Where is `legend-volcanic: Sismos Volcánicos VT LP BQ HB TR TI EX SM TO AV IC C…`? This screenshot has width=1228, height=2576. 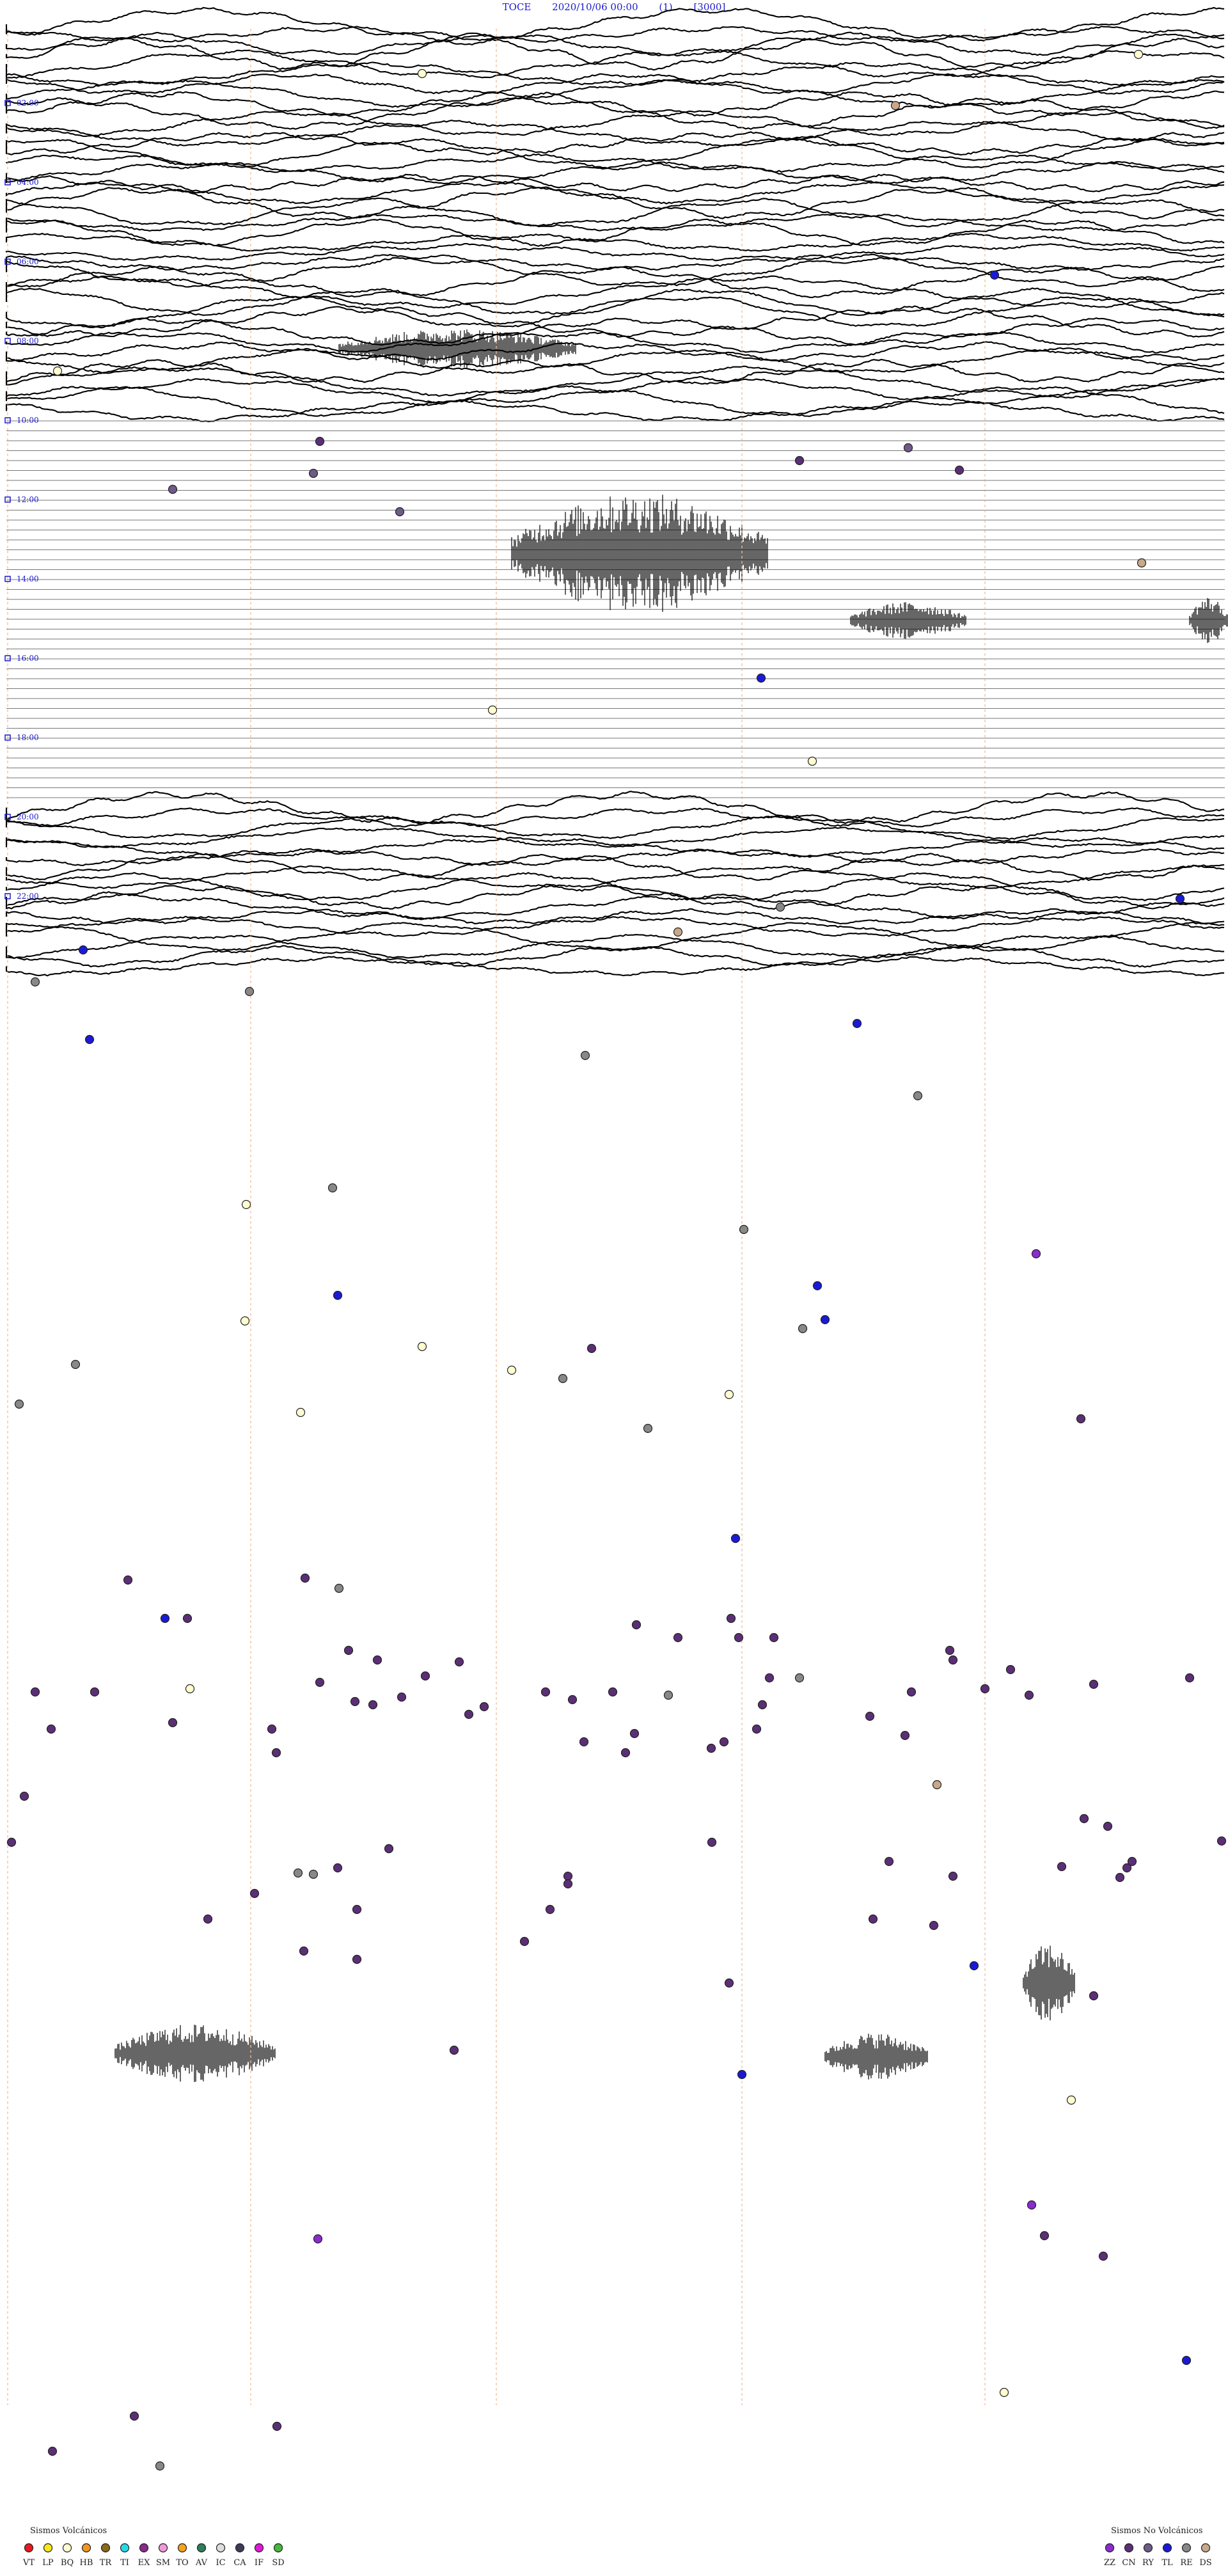 legend-volcanic: Sismos Volcánicos VT LP BQ HB TR TI EX SM TO AV IC C… is located at coordinates (153, 2547).